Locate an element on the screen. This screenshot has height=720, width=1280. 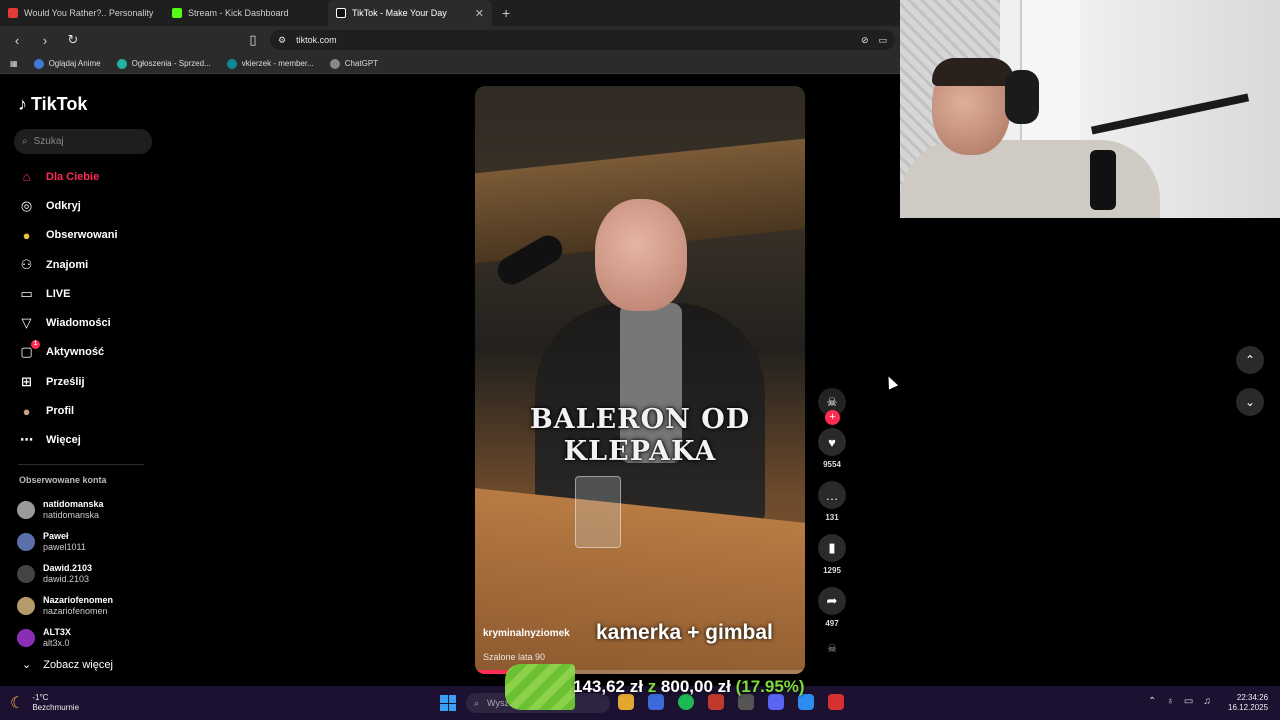
video-actions: ☠ + ♥ 9554 … 131 ▮ 1295 ➦ 497 ☠ is located at coordinates (832, 523).